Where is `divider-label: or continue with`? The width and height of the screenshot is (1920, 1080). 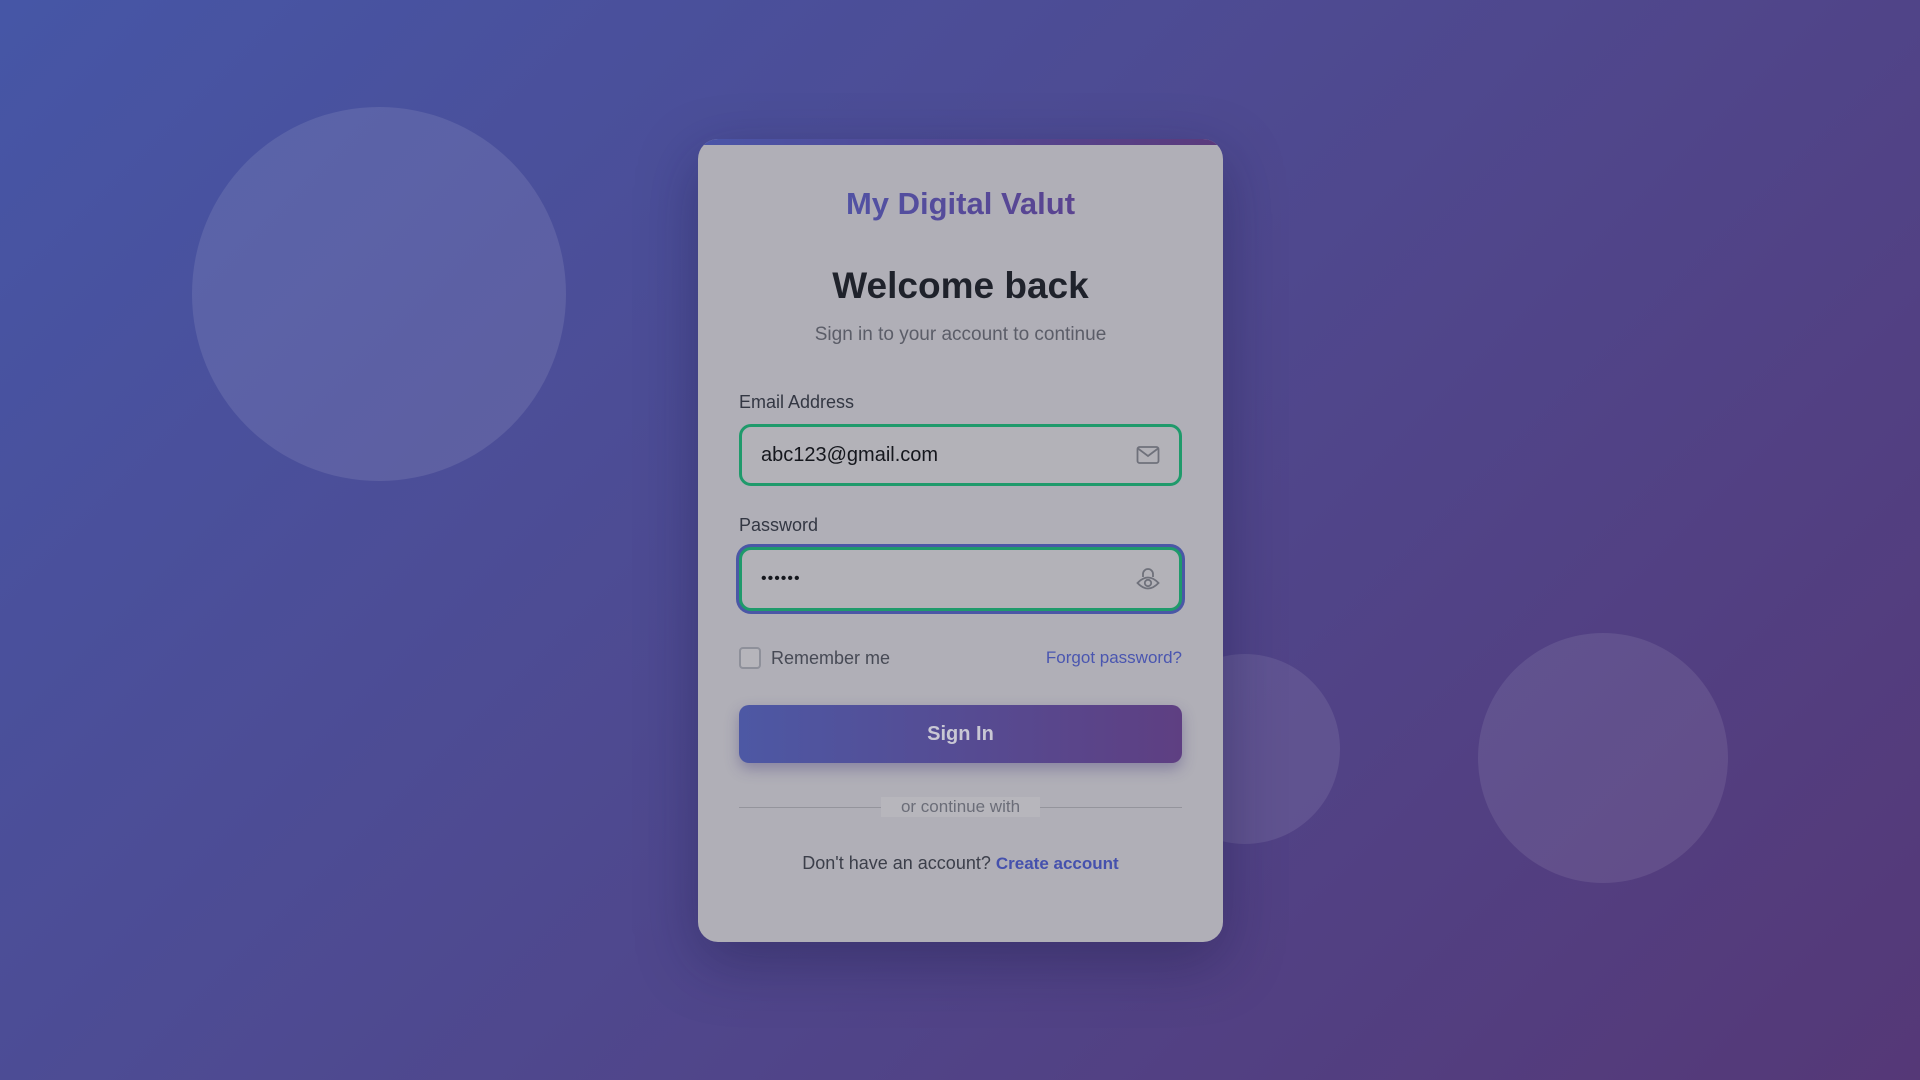
divider-label: or continue with is located at coordinates (960, 807).